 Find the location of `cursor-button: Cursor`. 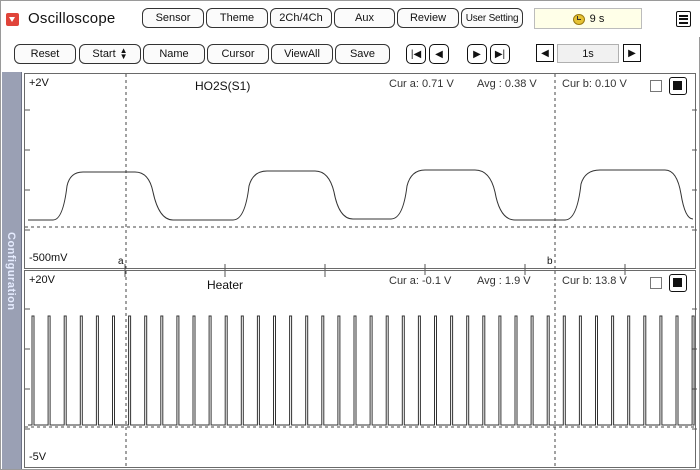

cursor-button: Cursor is located at coordinates (238, 54).